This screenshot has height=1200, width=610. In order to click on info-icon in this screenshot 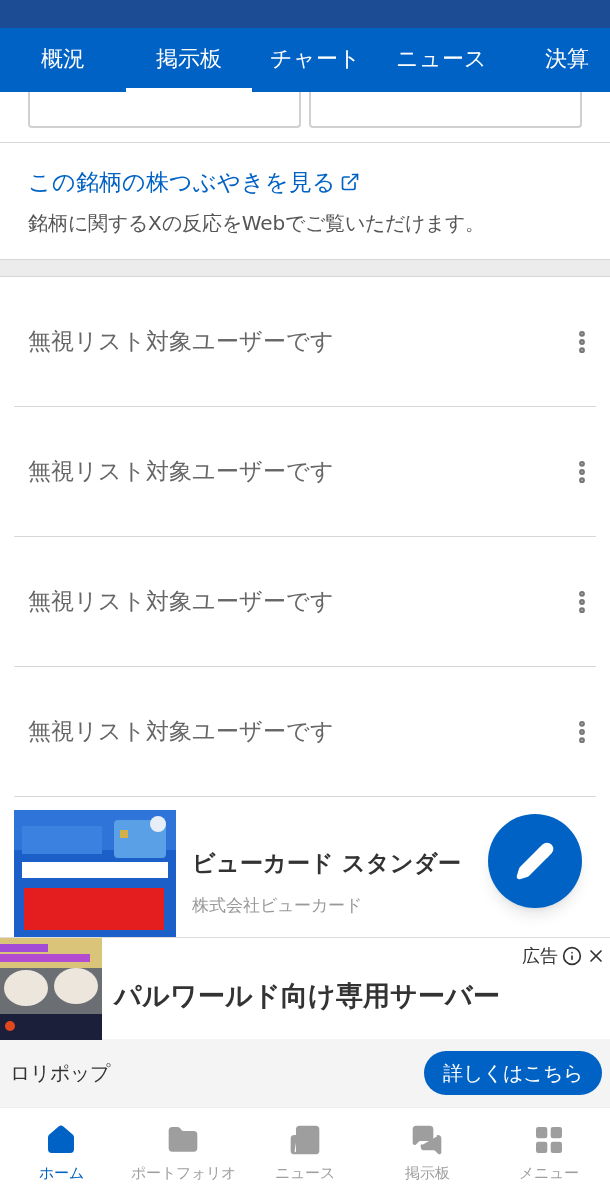, I will do `click(572, 955)`.